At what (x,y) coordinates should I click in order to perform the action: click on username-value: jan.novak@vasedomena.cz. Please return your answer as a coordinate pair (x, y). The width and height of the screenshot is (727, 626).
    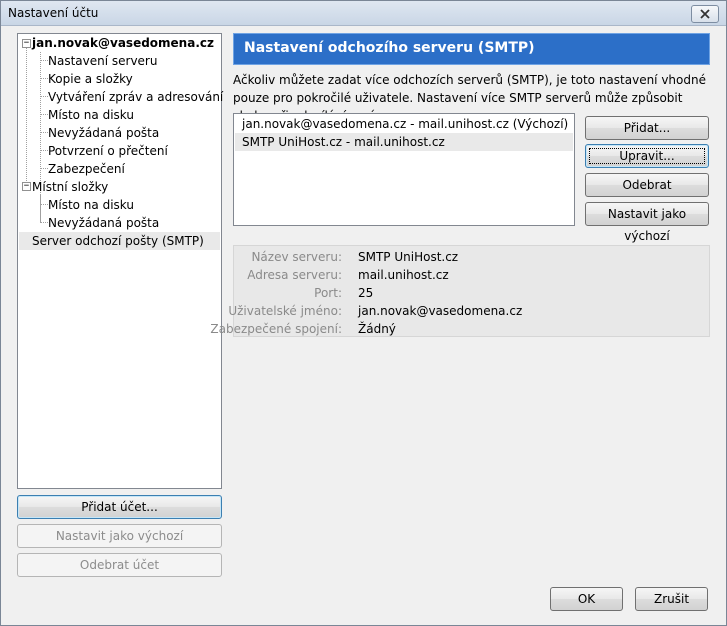
    Looking at the image, I should click on (440, 311).